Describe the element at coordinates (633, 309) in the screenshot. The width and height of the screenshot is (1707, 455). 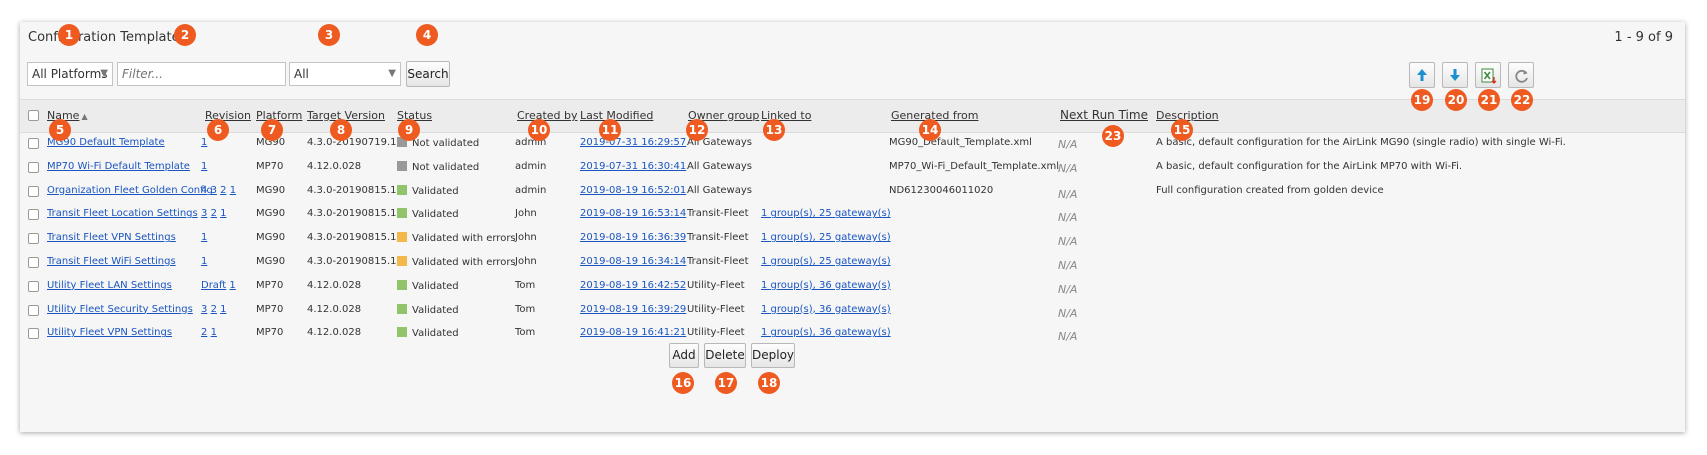
I see `last-modified-link: 2019-08-19 16:39:29` at that location.